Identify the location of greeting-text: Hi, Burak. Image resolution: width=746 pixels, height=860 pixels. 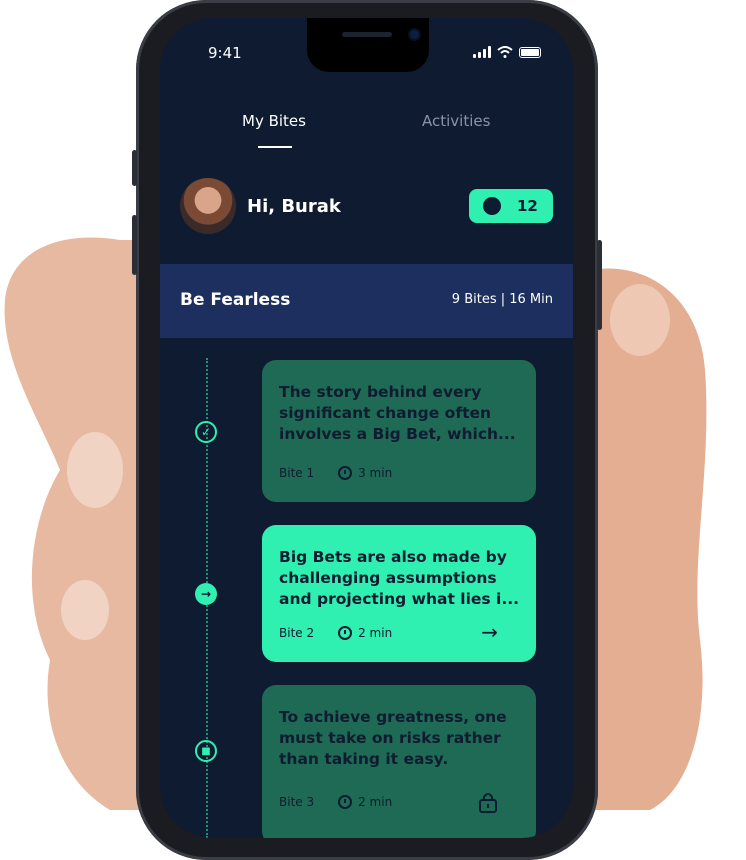
(294, 206).